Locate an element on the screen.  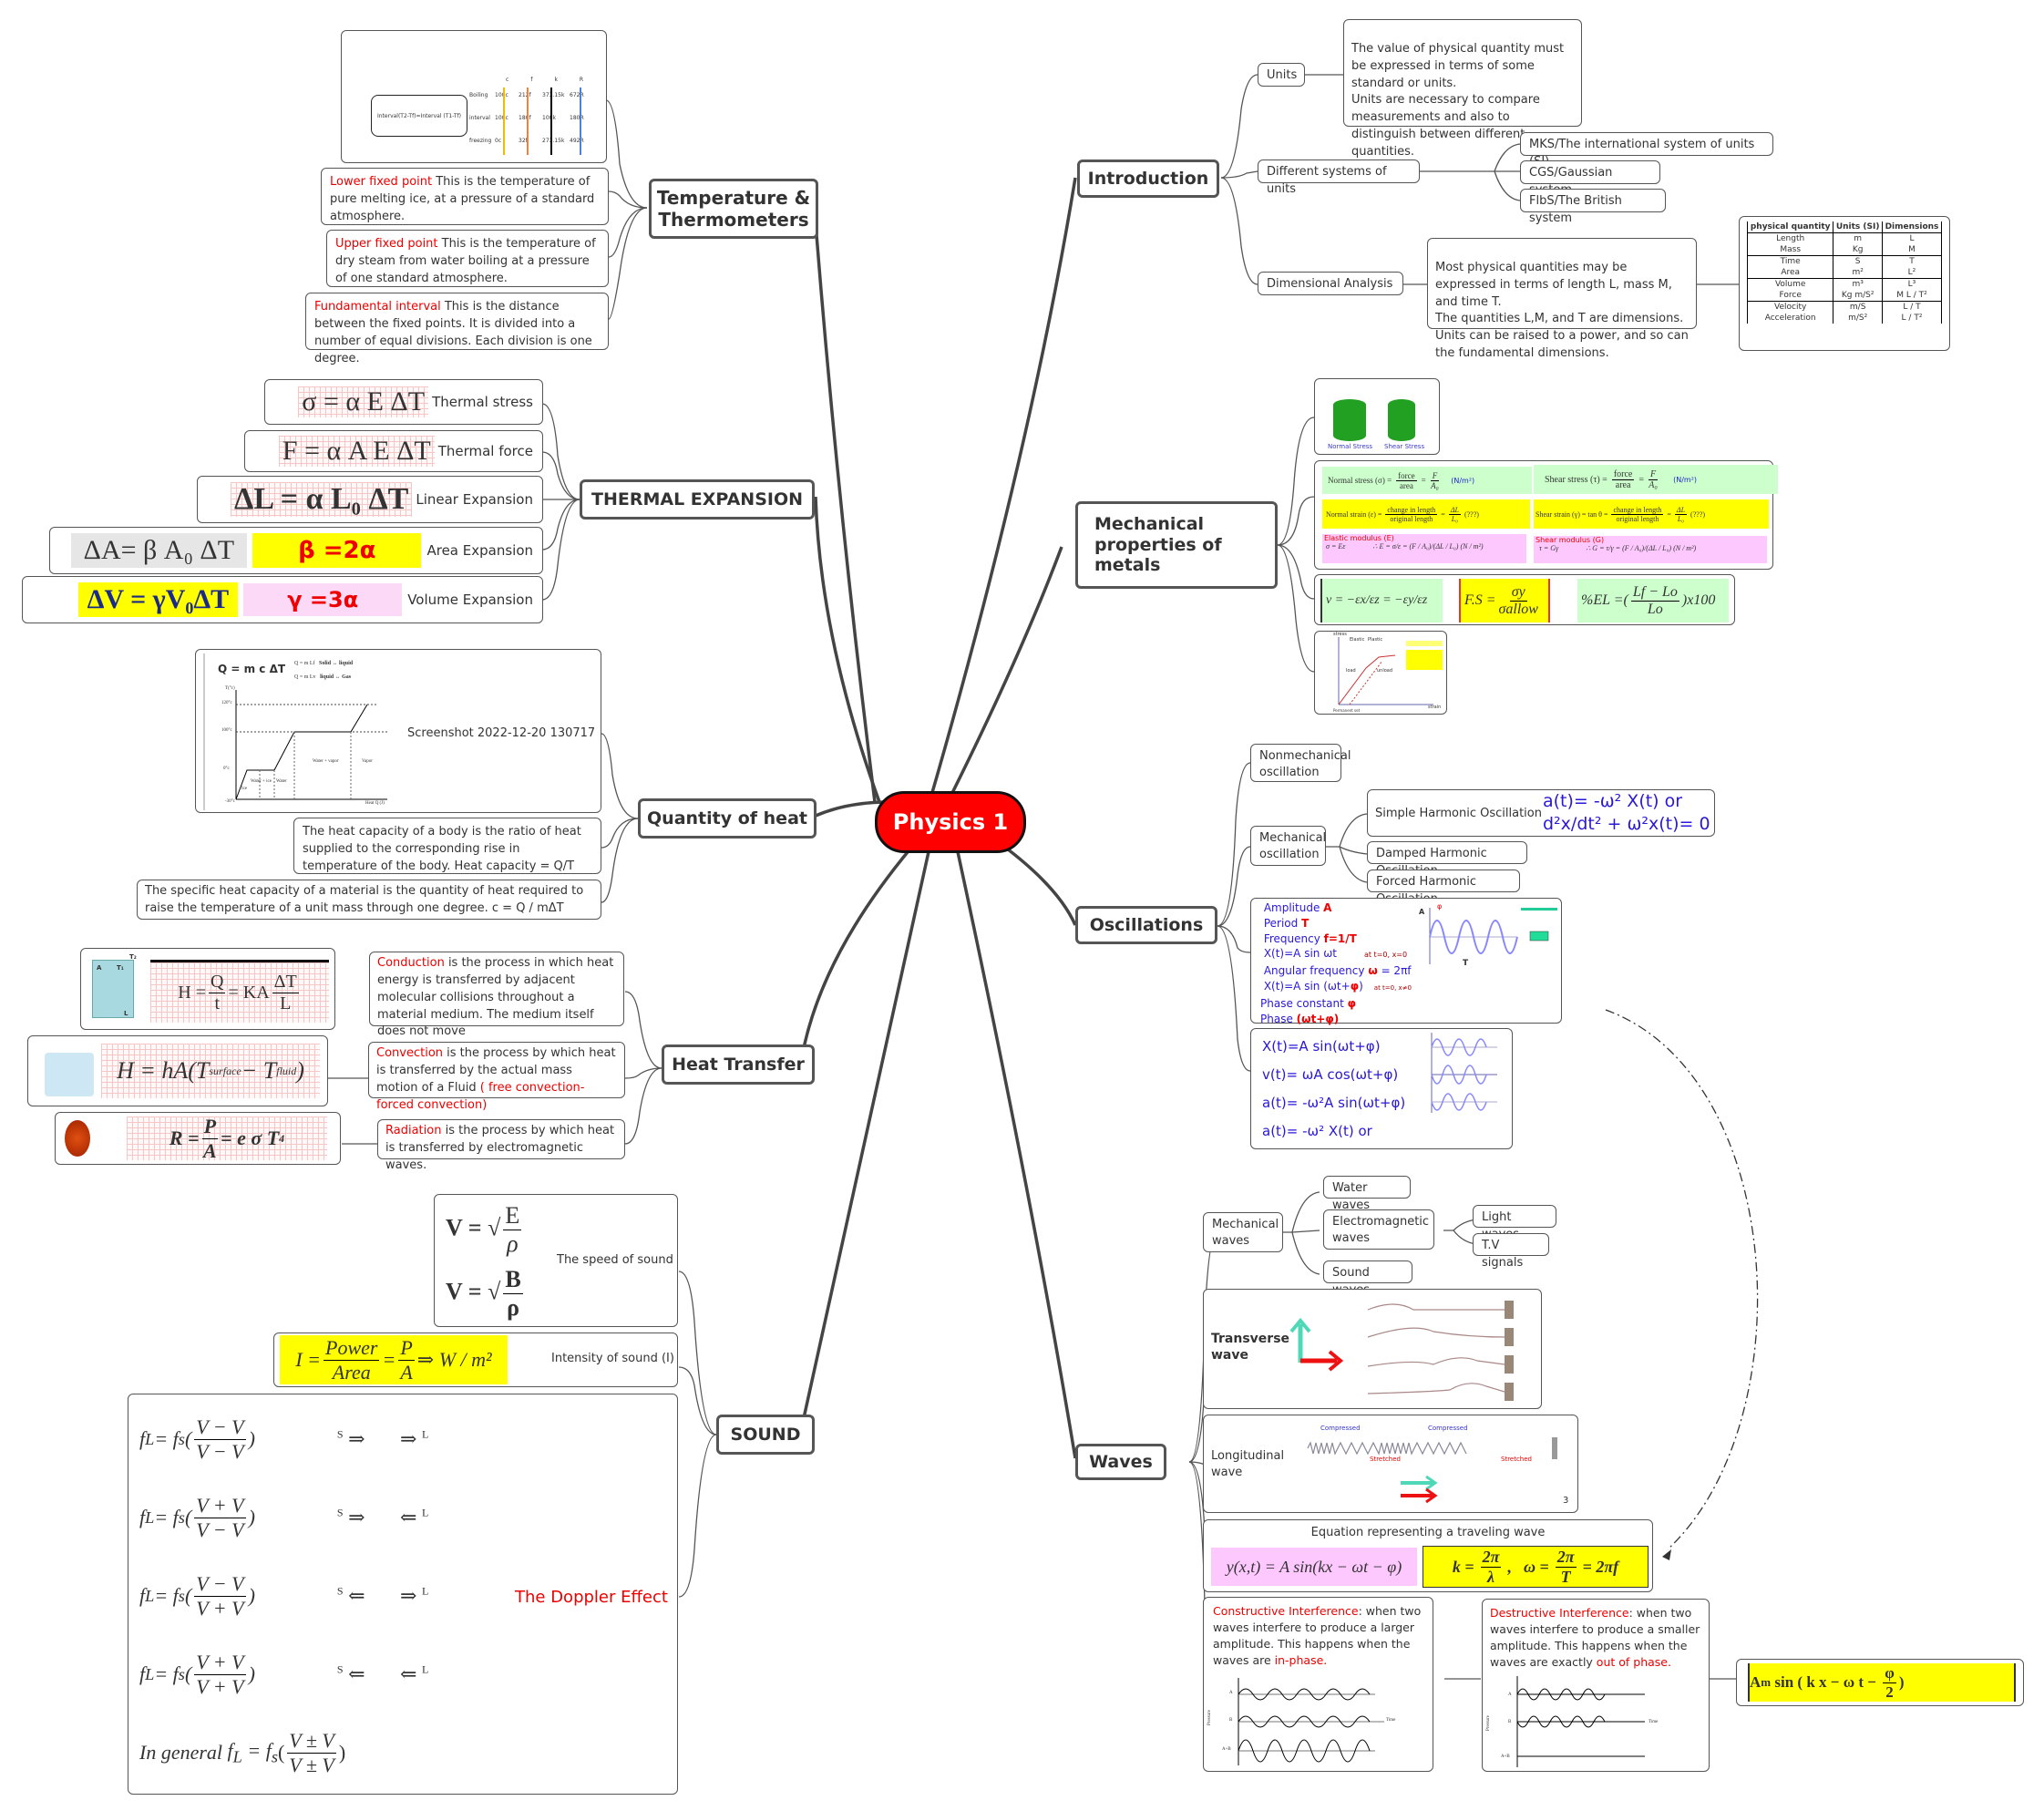
central-topic: Physics 1 is located at coordinates (950, 822).